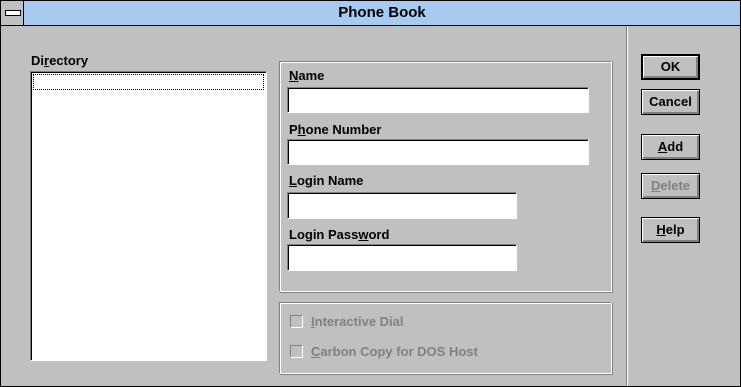 The image size is (741, 387). I want to click on list-focus-item, so click(148, 82).